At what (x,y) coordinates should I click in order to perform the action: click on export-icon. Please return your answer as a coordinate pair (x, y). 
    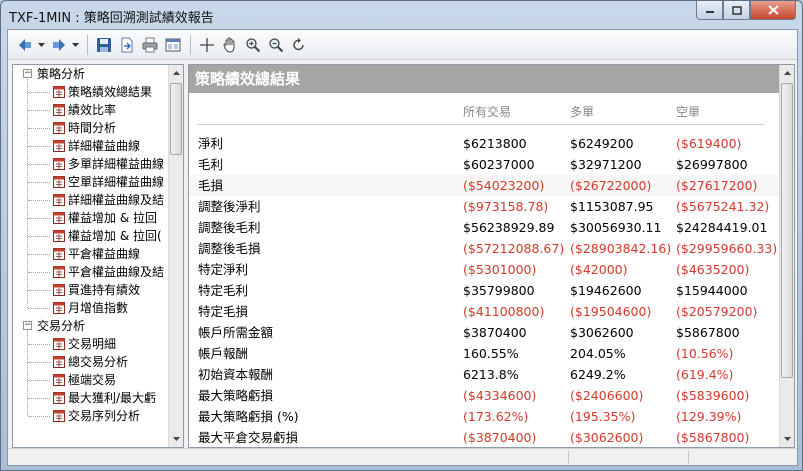
    Looking at the image, I should click on (127, 44).